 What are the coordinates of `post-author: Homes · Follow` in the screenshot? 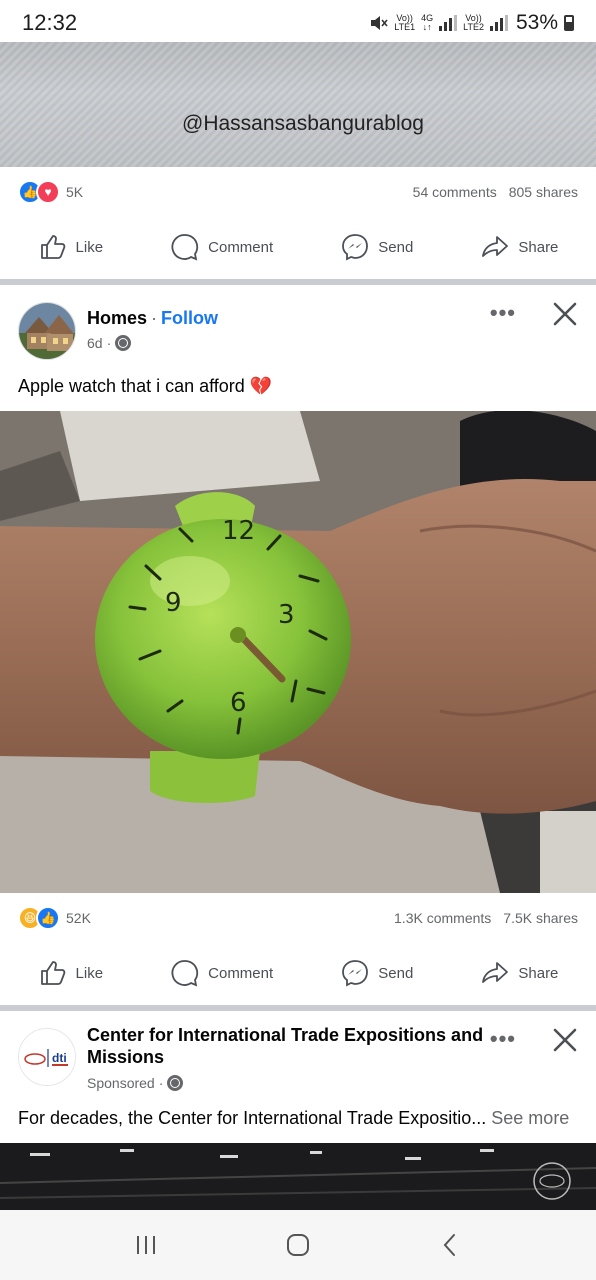 It's located at (152, 318).